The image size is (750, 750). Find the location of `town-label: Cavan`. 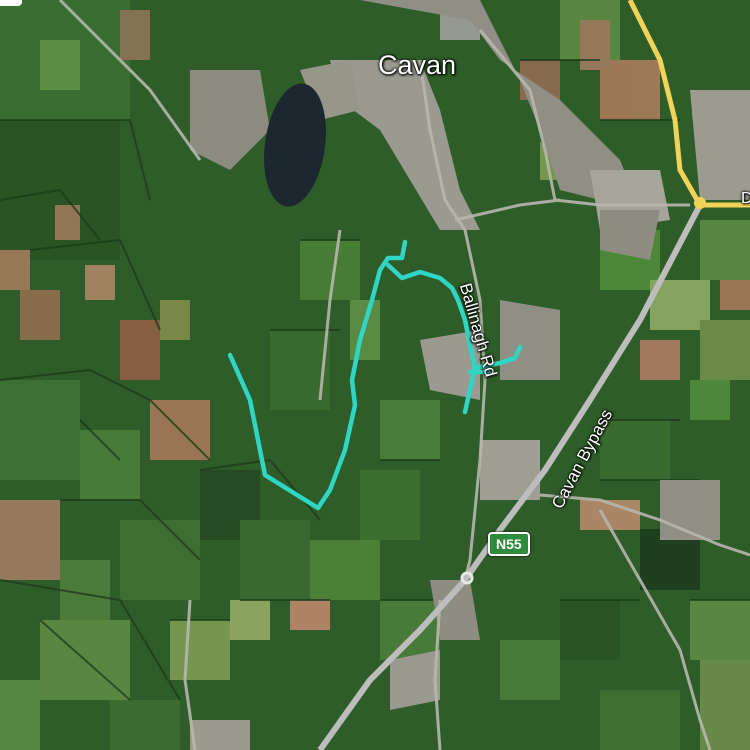

town-label: Cavan is located at coordinates (417, 65).